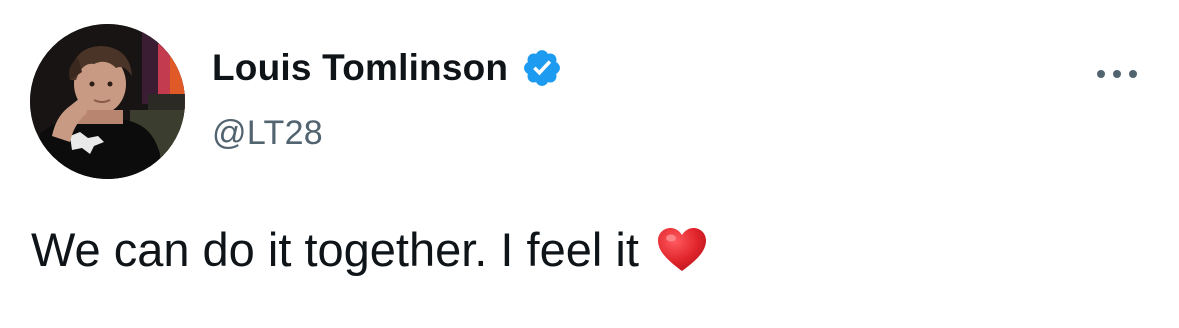 The height and width of the screenshot is (328, 1179). I want to click on red-heart-icon, so click(682, 250).